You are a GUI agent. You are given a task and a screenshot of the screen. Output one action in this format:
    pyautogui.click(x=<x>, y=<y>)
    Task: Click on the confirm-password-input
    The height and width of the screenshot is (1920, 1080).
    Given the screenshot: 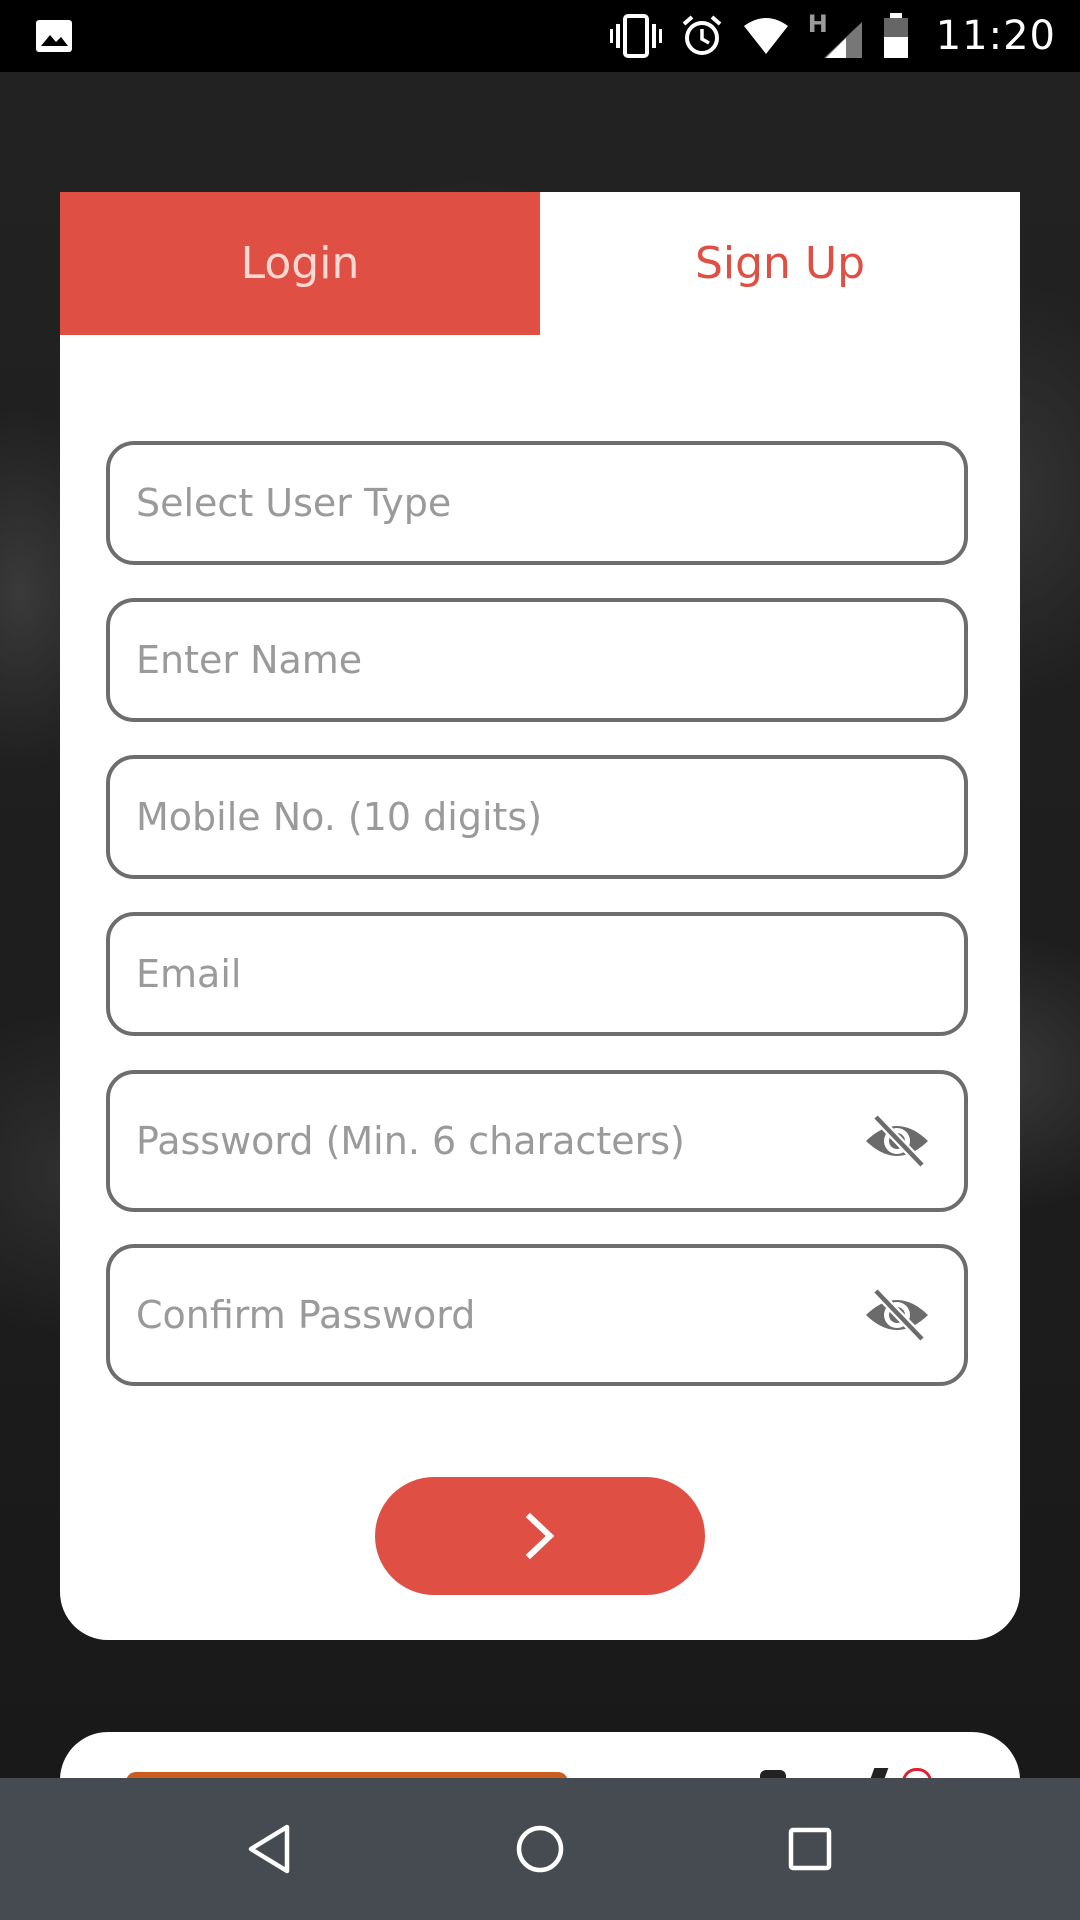 What is the action you would take?
    pyautogui.click(x=516, y=1315)
    